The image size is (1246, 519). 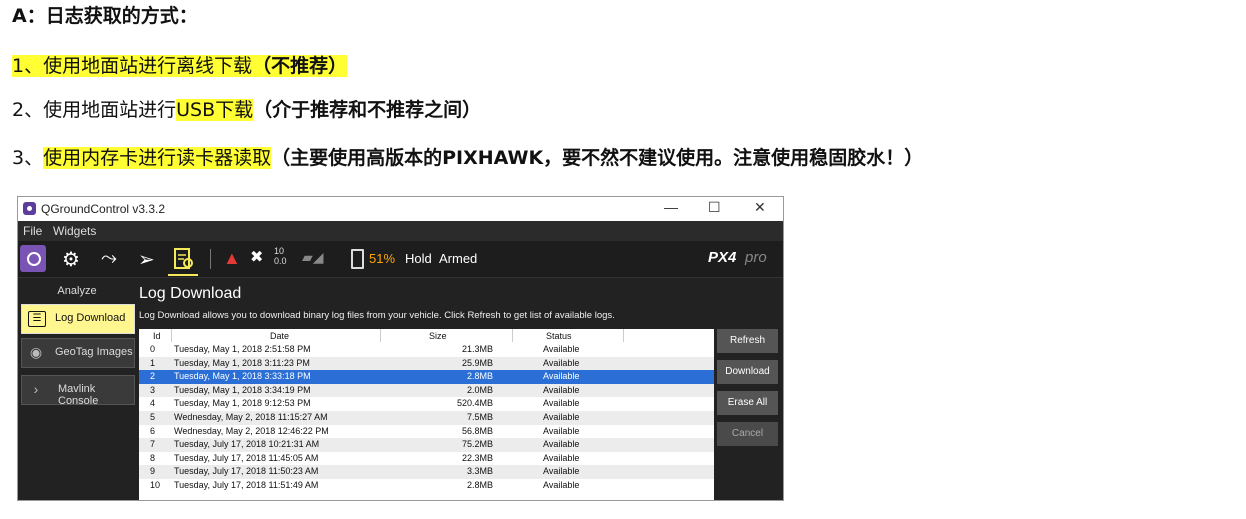 I want to click on settings-gears-icon: ⚙, so click(x=71, y=259).